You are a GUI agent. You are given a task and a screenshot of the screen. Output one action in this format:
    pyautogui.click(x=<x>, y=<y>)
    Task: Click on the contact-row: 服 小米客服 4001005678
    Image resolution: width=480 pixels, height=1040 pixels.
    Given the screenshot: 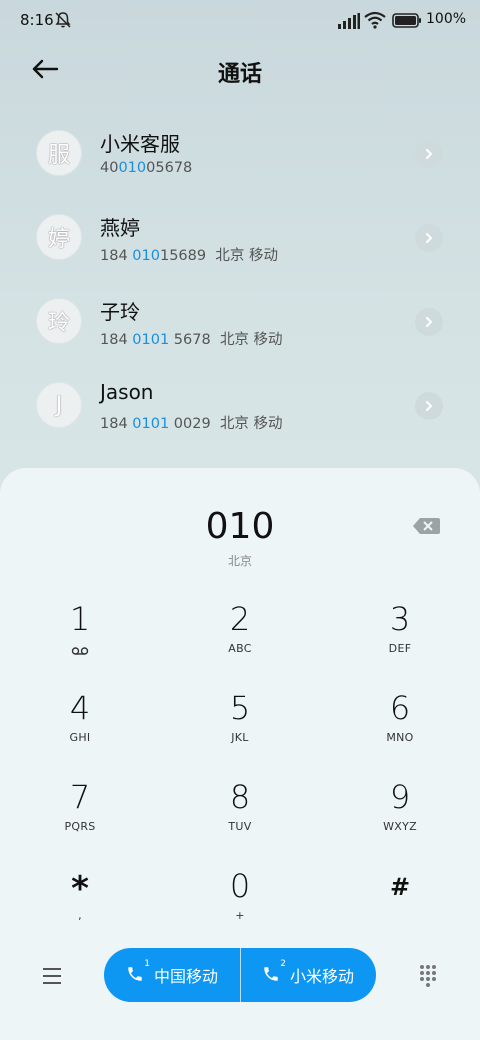 What is the action you would take?
    pyautogui.click(x=240, y=154)
    